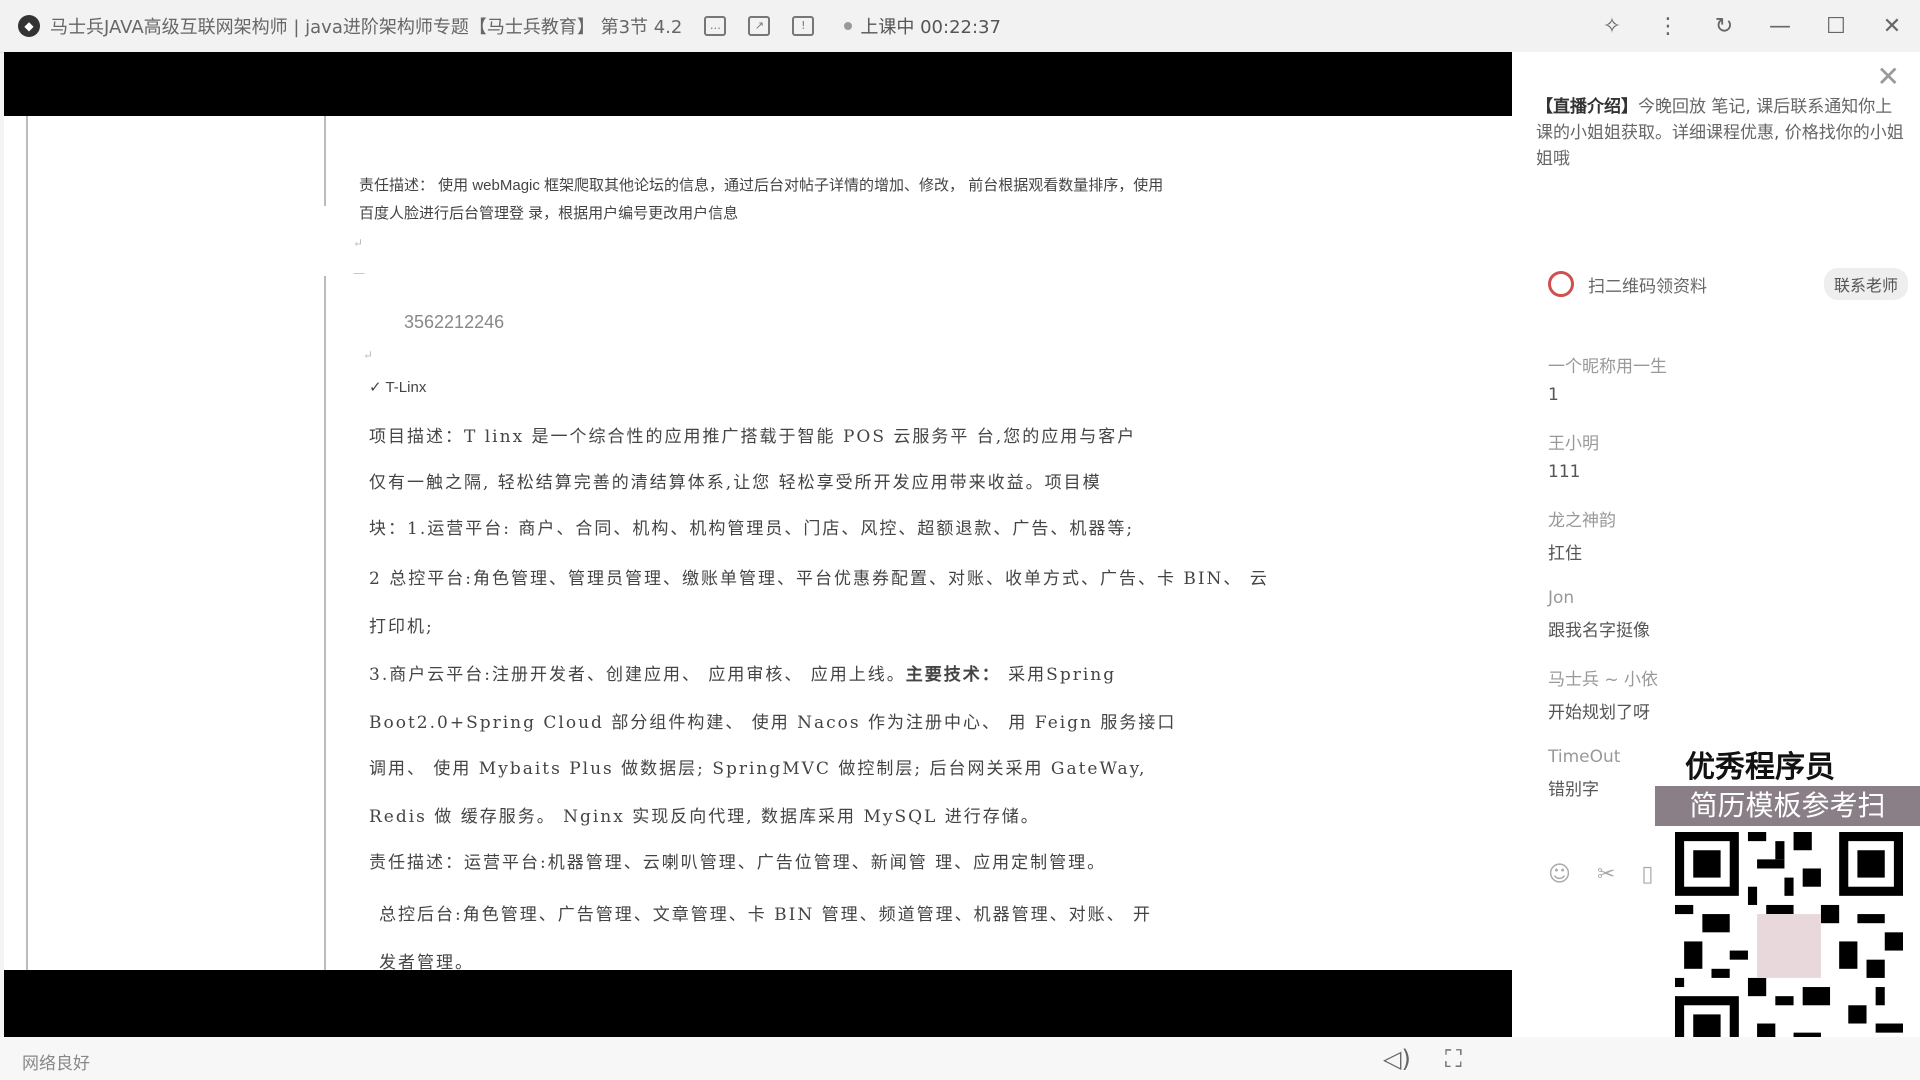 Image resolution: width=1920 pixels, height=1080 pixels. What do you see at coordinates (1564, 472) in the screenshot?
I see `chat-message-text: 111` at bounding box center [1564, 472].